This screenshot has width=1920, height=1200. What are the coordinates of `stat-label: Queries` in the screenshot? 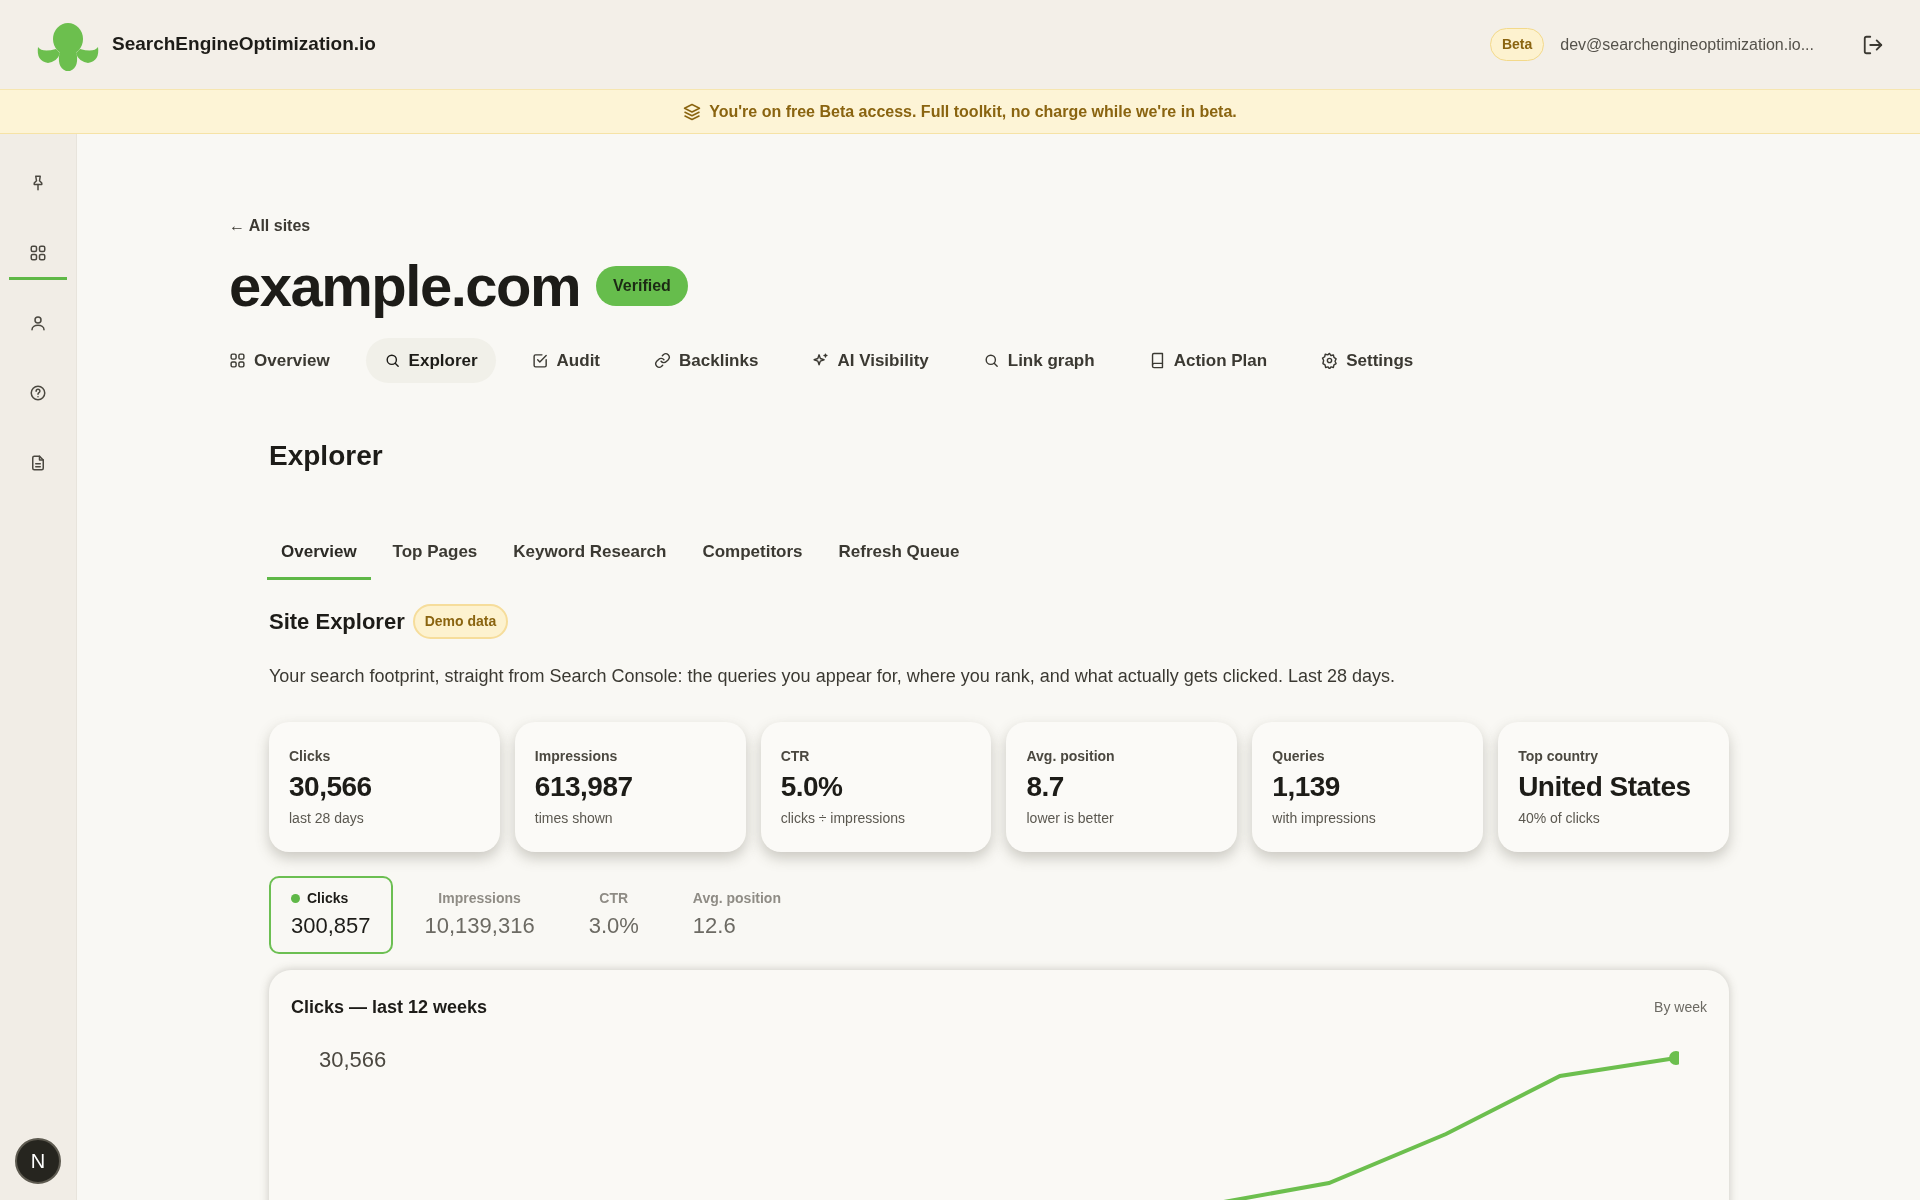 It's located at (1298, 756).